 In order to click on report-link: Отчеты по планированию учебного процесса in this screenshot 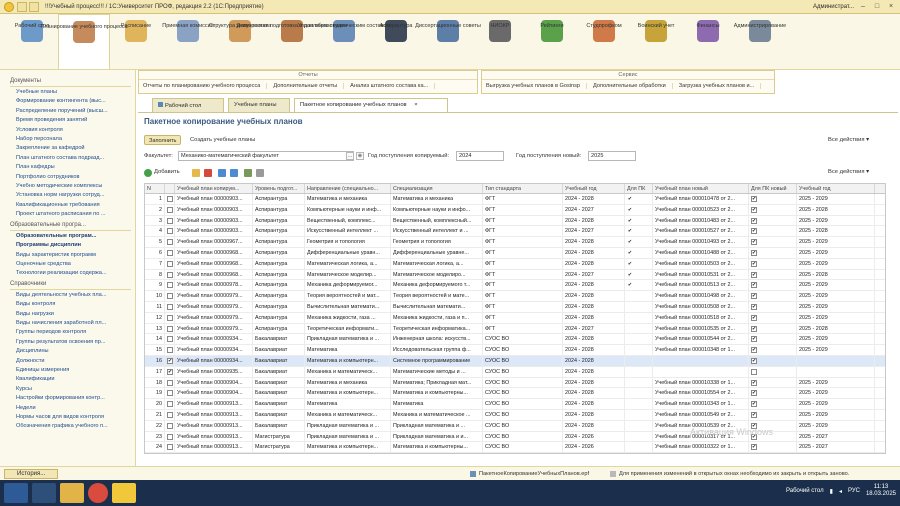, I will do `click(205, 86)`.